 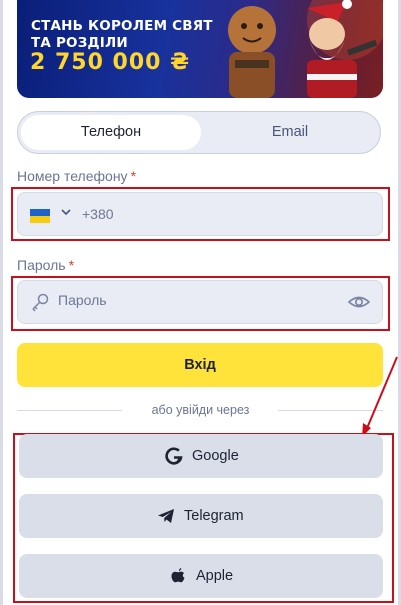 I want to click on google-button-label: Google, so click(x=215, y=456).